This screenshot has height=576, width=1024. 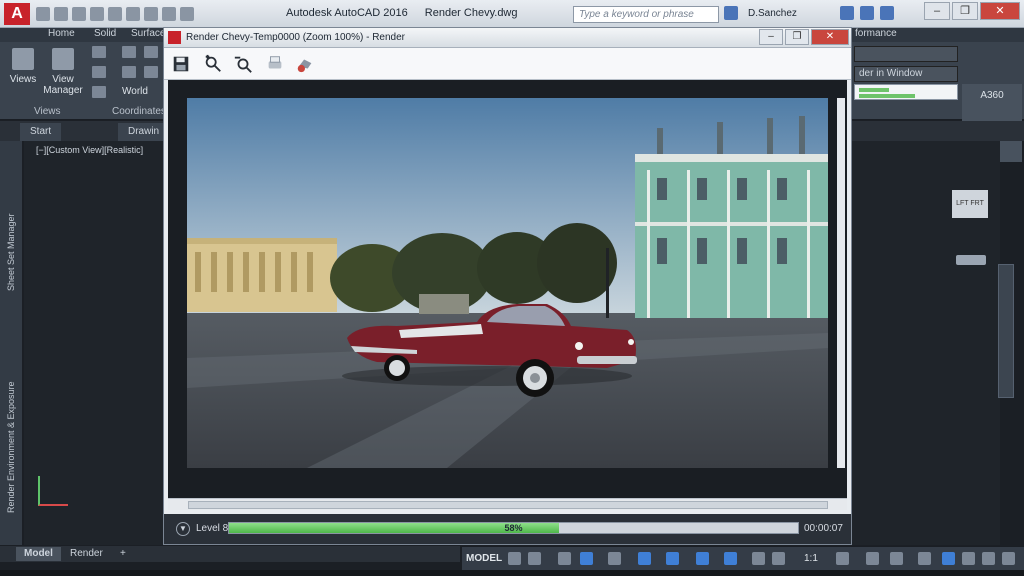 I want to click on render-preset-combo, so click(x=906, y=54).